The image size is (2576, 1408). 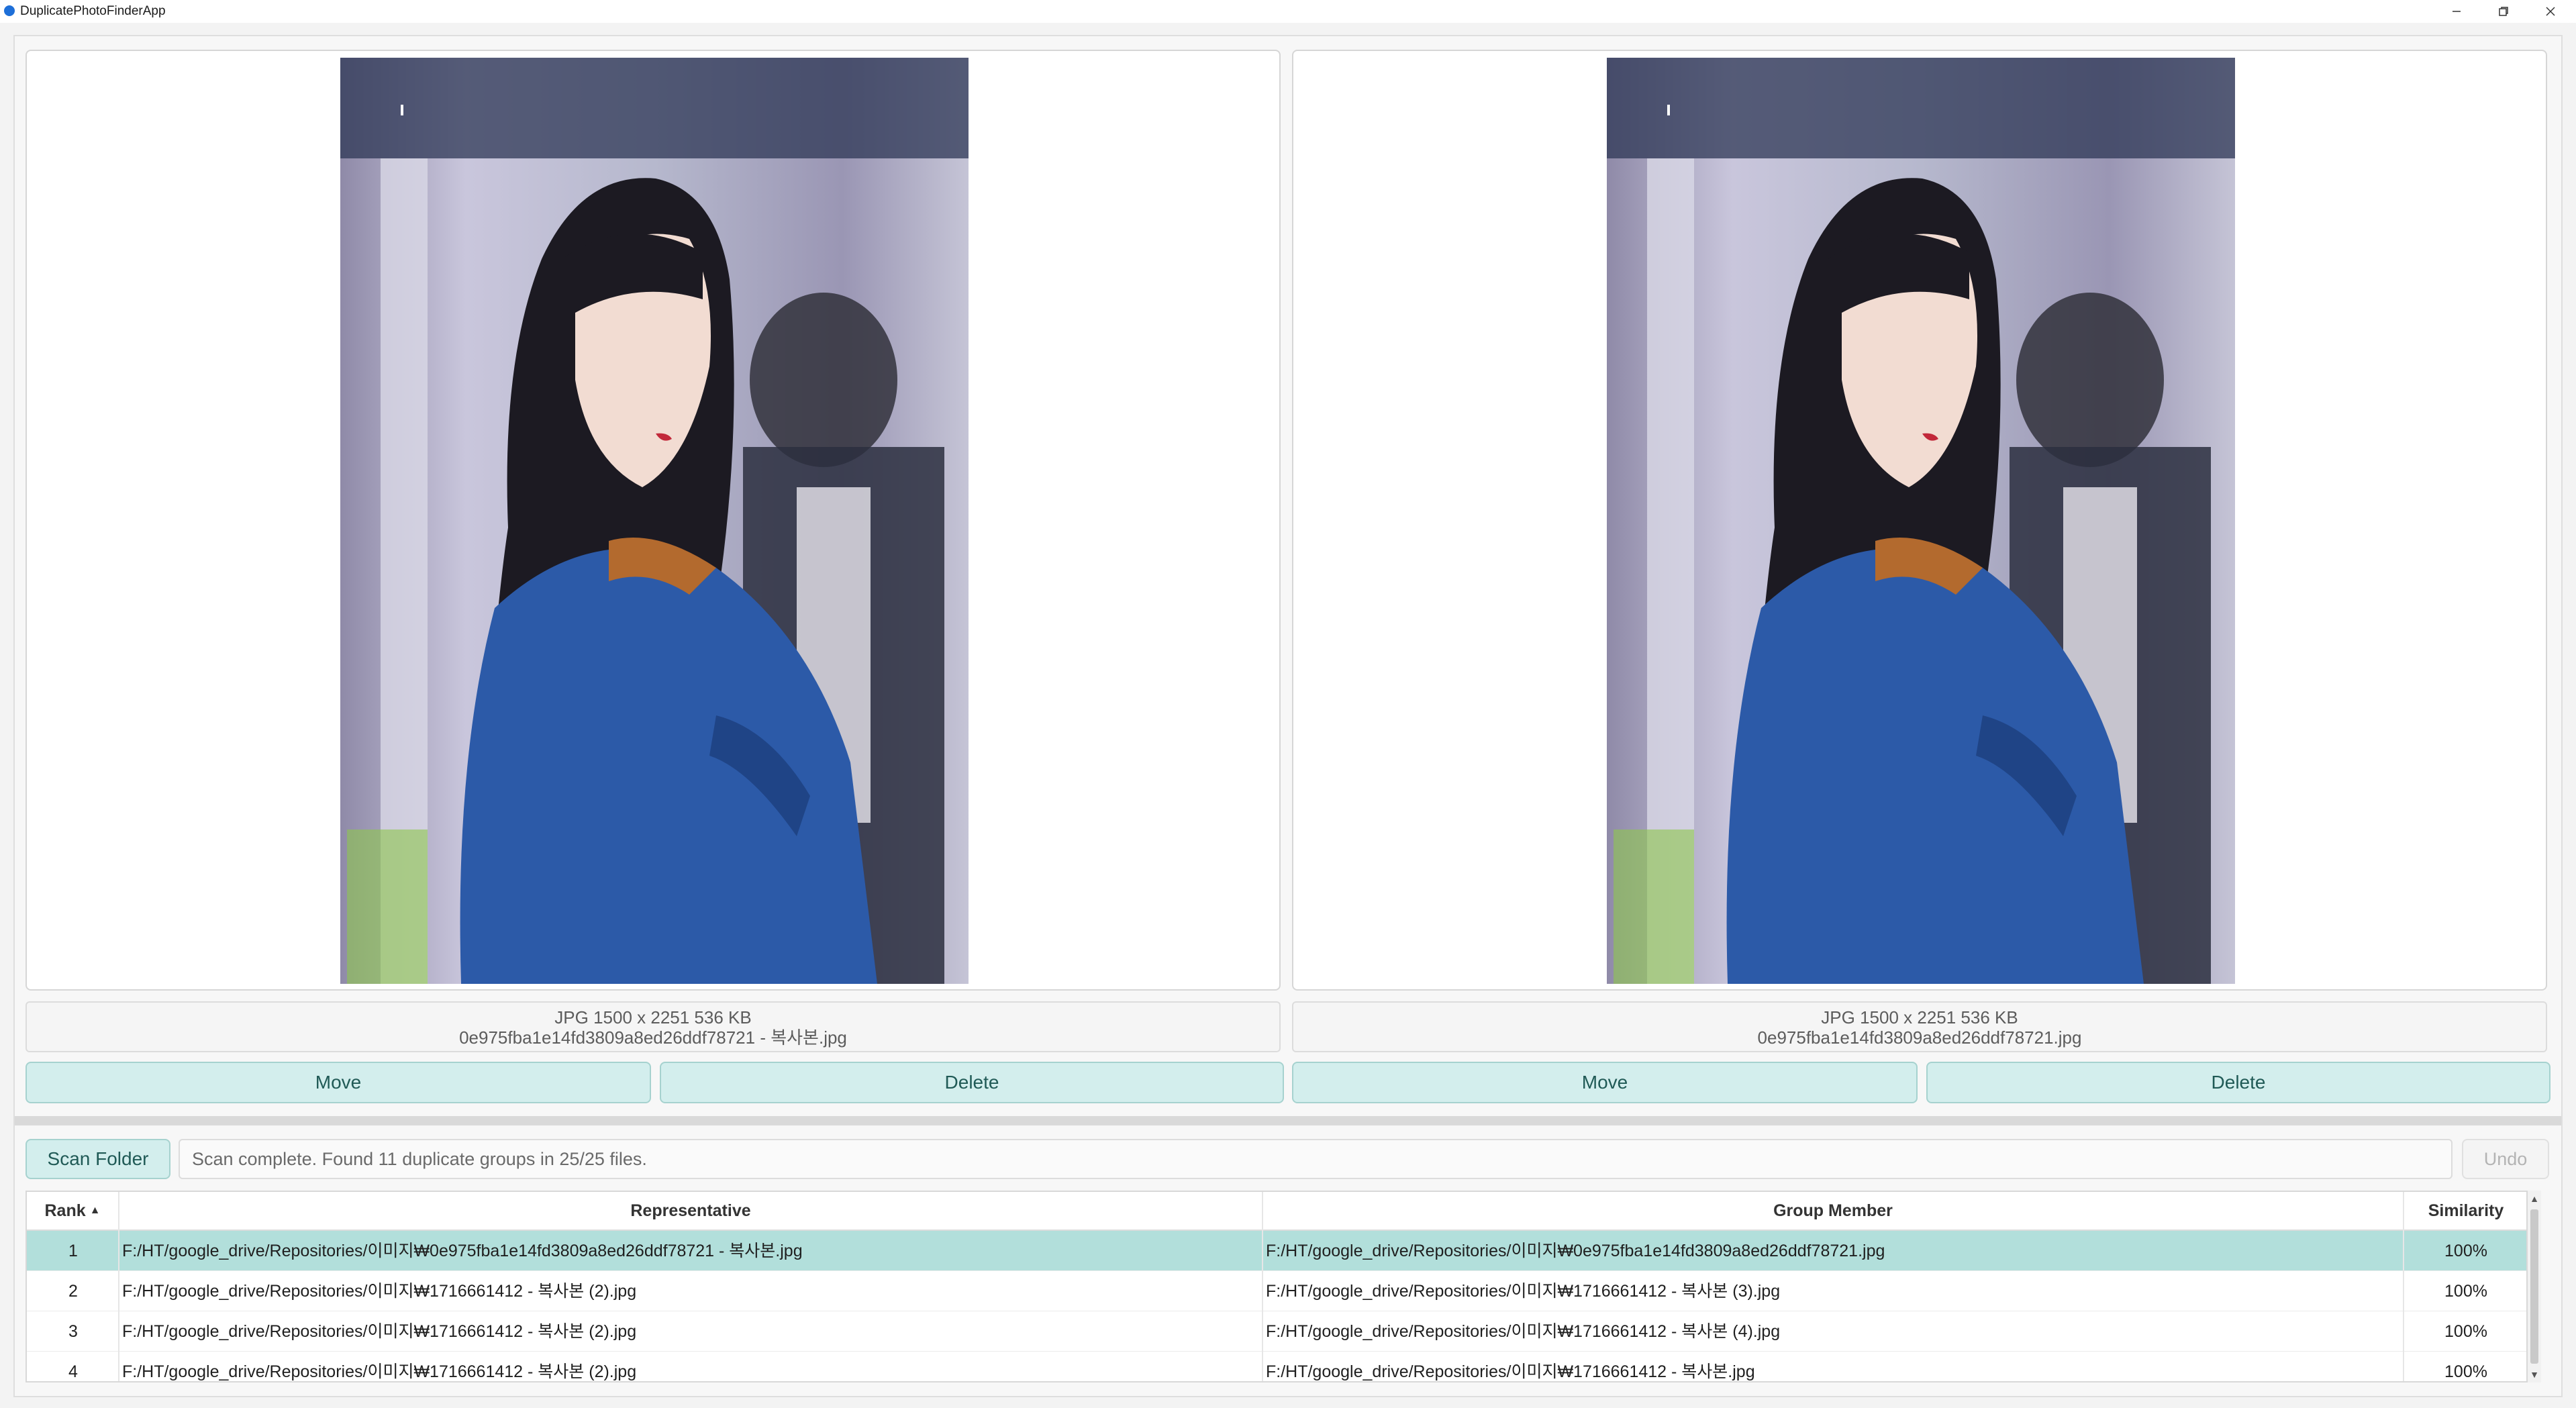 I want to click on scroll-thumb, so click(x=2534, y=1286).